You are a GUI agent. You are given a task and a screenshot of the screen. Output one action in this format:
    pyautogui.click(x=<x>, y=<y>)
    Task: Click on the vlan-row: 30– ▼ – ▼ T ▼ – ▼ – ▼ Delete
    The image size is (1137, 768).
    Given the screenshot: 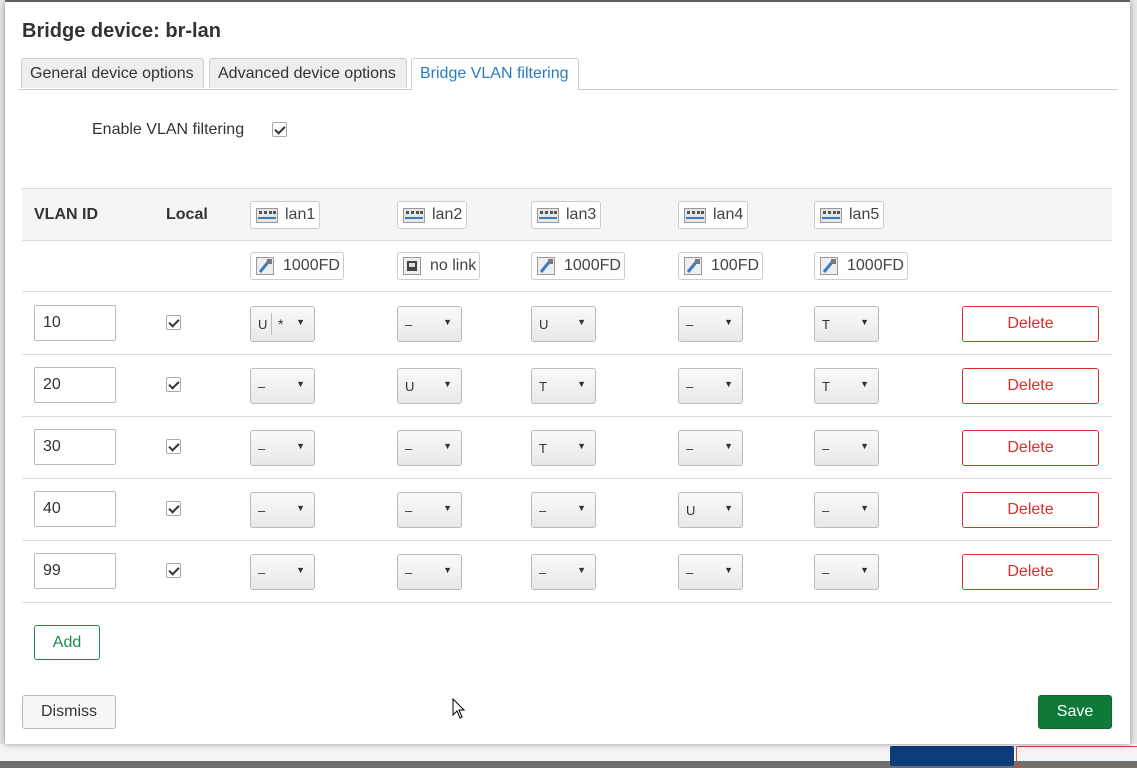 What is the action you would take?
    pyautogui.click(x=567, y=447)
    